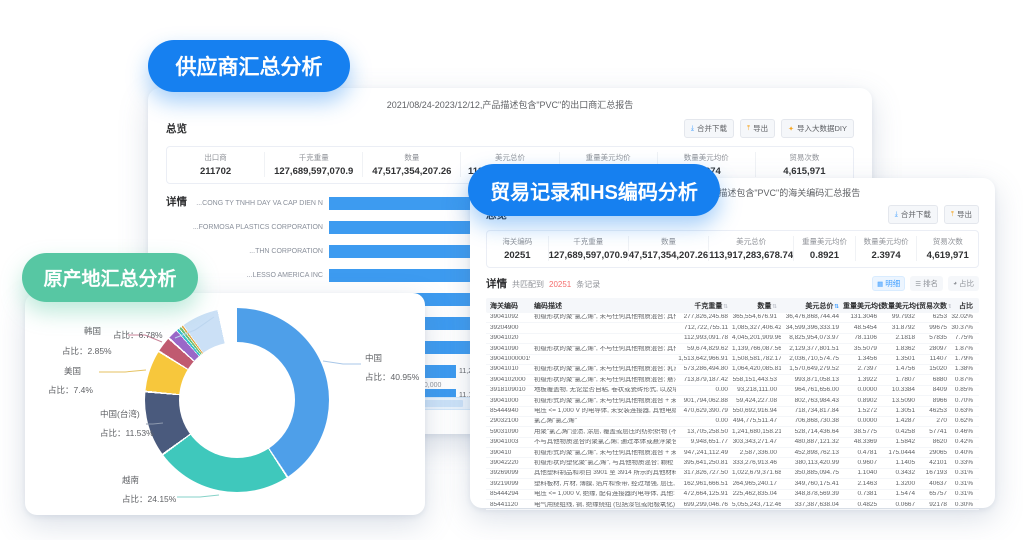 The width and height of the screenshot is (1023, 540). Describe the element at coordinates (963, 338) in the screenshot. I see `table-cell: 7.75%` at that location.